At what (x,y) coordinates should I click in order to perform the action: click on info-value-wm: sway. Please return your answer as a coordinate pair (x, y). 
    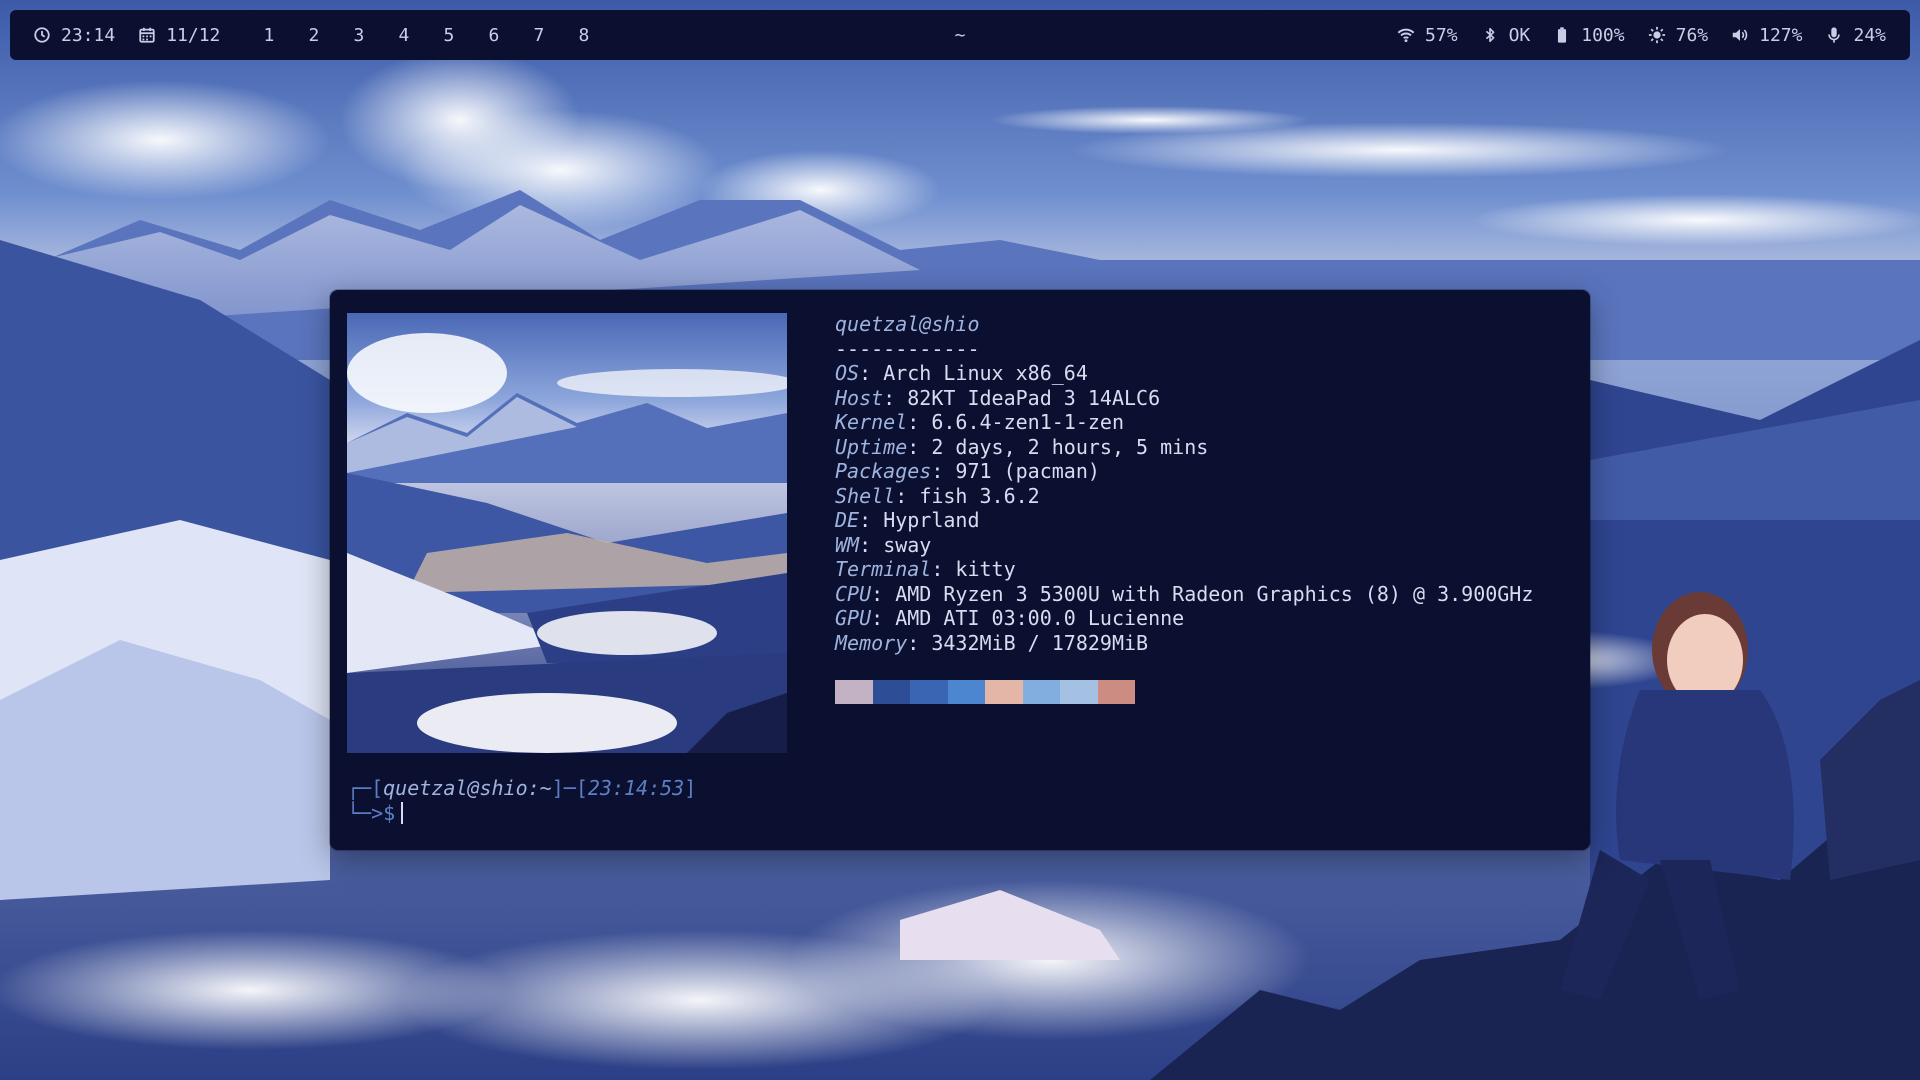
    Looking at the image, I should click on (907, 544).